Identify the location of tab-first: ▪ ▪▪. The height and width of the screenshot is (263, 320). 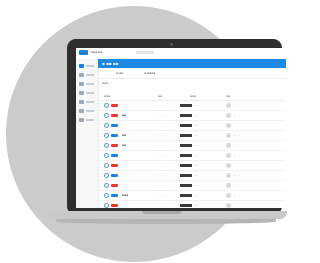
(119, 73).